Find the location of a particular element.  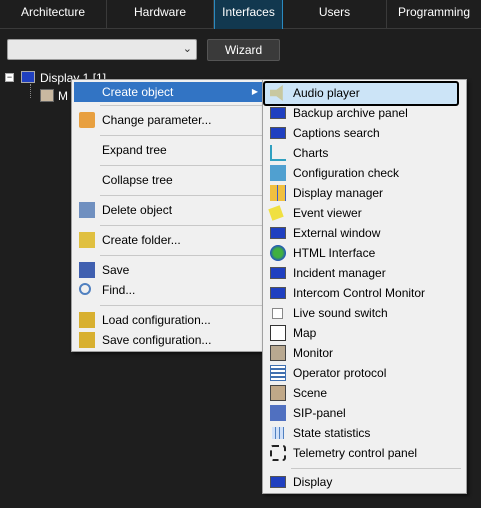

menu-item-collapse-tree: Collapse tree is located at coordinates (169, 180).